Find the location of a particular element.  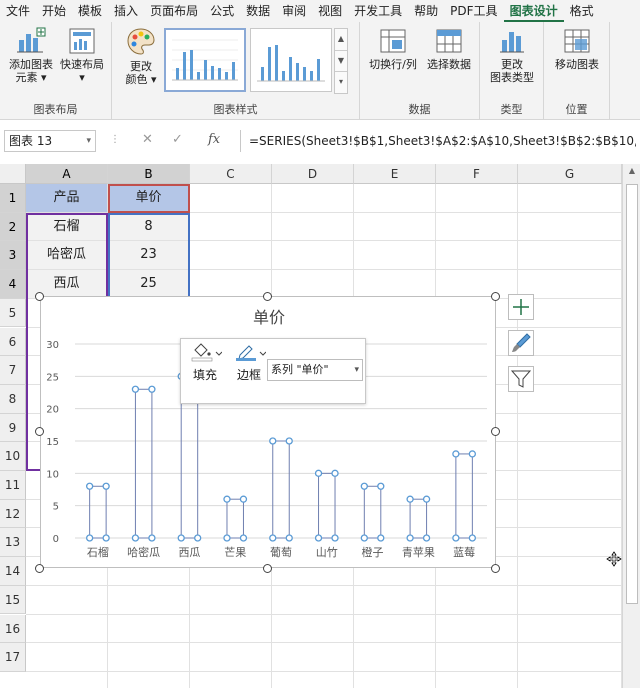

menu-tab-4: 页面布局 is located at coordinates (174, 11).